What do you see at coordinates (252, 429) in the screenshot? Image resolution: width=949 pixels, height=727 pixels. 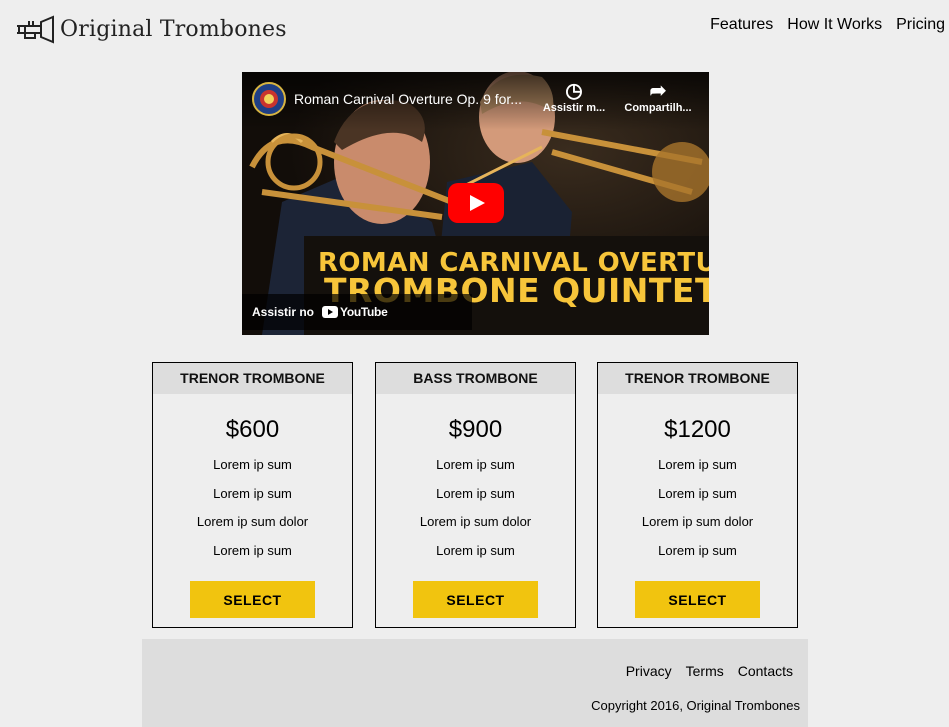 I see `plan-price: $600` at bounding box center [252, 429].